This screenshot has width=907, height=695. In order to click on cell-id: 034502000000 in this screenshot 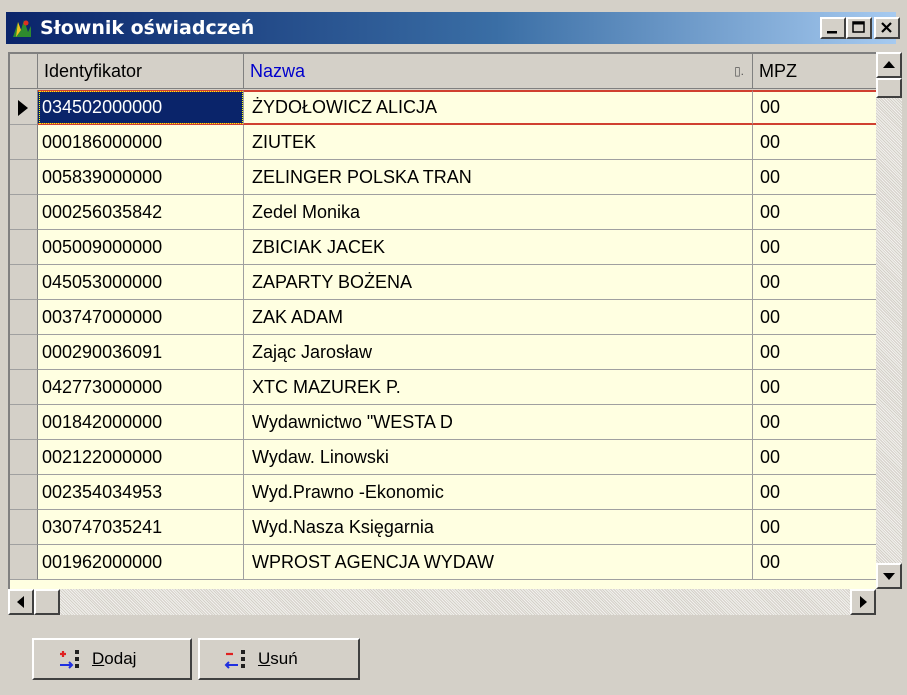, I will do `click(141, 107)`.